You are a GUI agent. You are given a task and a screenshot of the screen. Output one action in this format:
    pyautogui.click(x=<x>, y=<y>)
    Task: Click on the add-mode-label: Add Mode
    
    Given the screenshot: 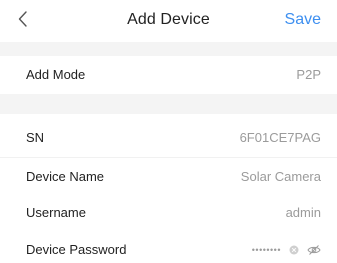 What is the action you would take?
    pyautogui.click(x=56, y=74)
    